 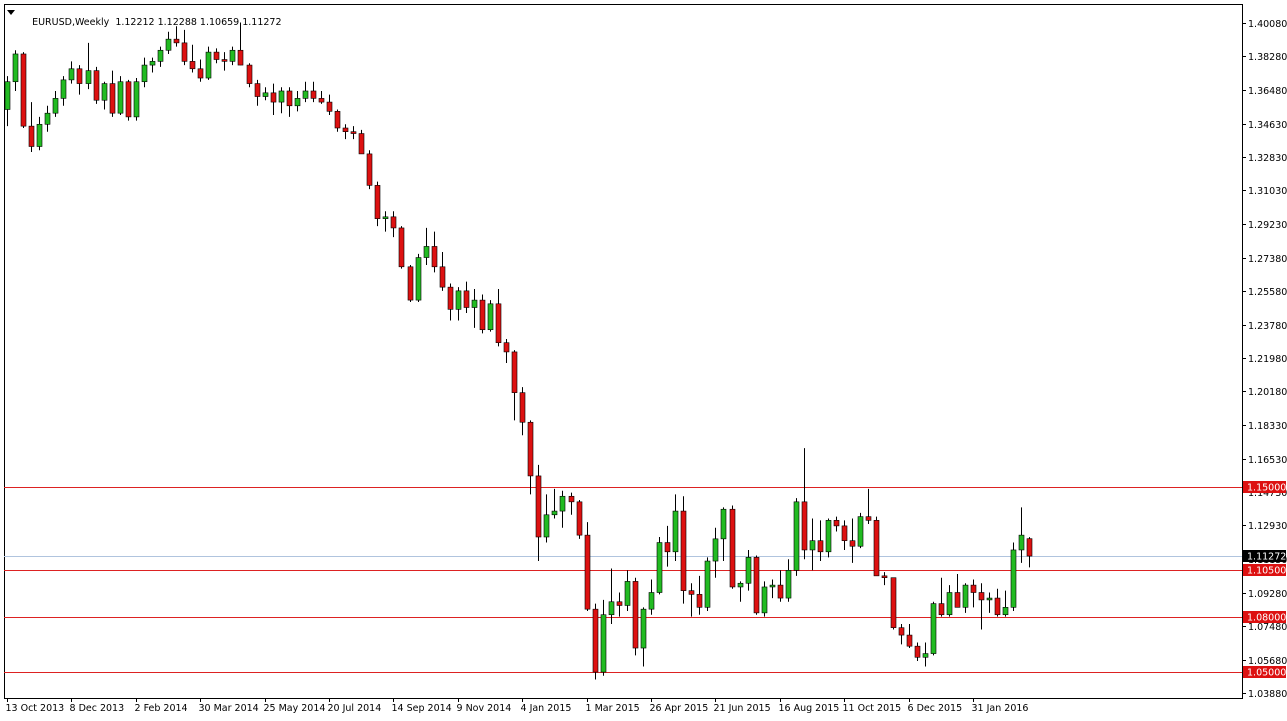 What do you see at coordinates (1264, 570) in the screenshot?
I see `level-label-1: 1.10500` at bounding box center [1264, 570].